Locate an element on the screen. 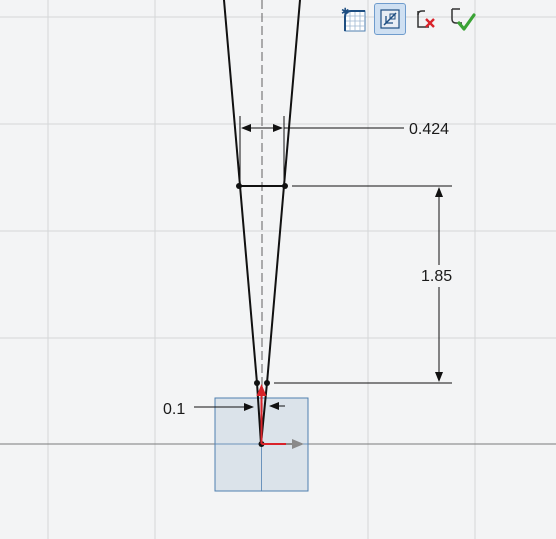 This screenshot has width=556, height=539. point-tip-left is located at coordinates (257, 383).